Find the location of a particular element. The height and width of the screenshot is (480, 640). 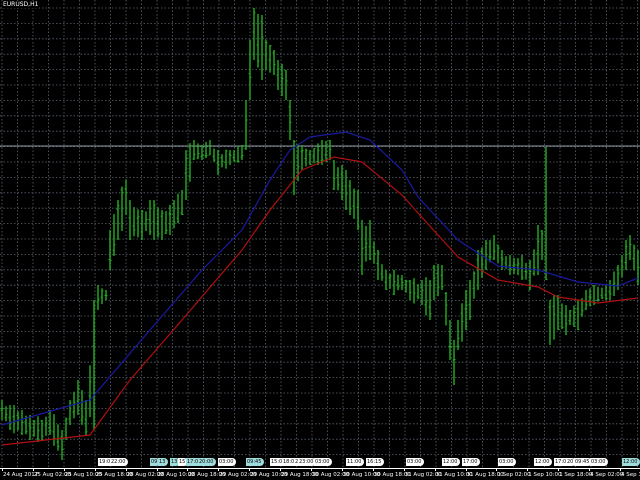

calendar-event-marker: 16:15 is located at coordinates (375, 462).